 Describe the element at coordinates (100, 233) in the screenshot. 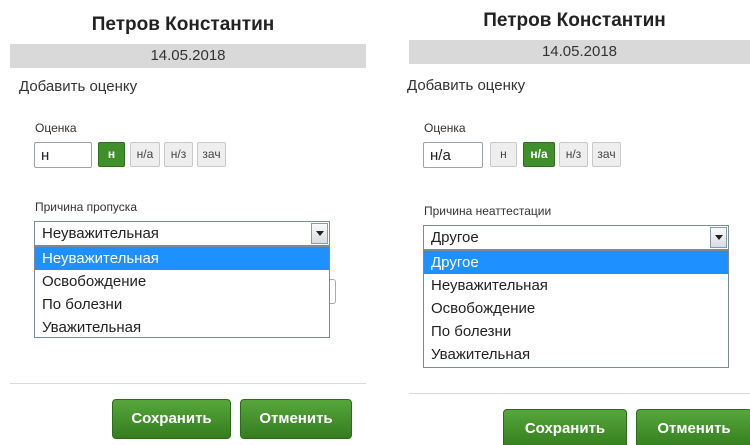

I see `reason-select-value: Неуважительная` at that location.